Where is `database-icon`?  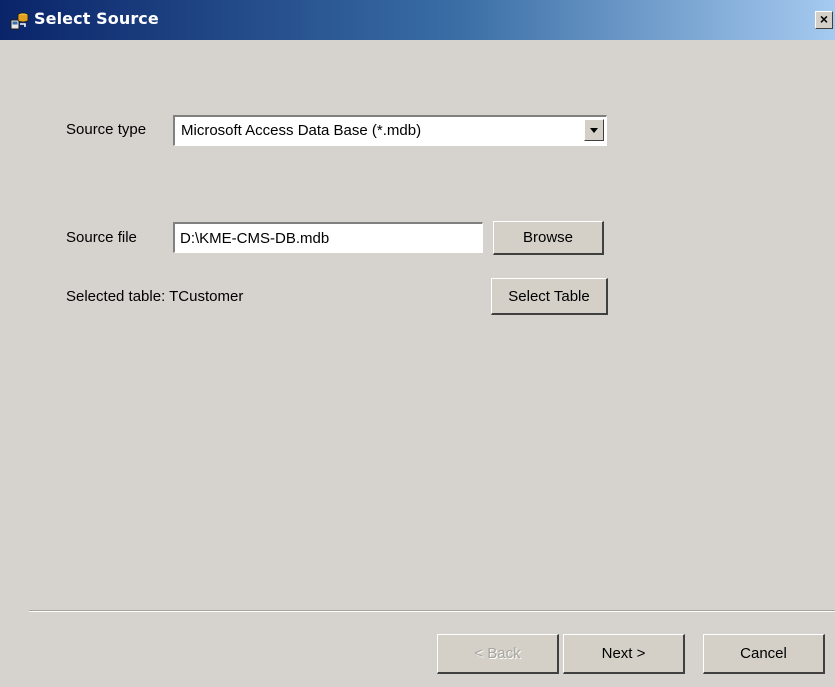 database-icon is located at coordinates (19, 21).